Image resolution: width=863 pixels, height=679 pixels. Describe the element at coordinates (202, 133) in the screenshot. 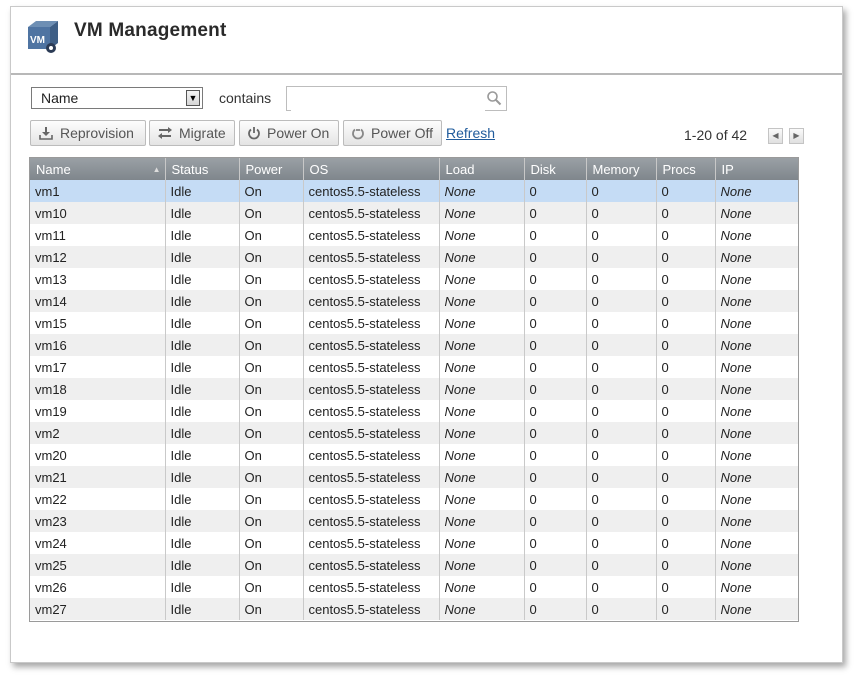

I see `migrate-label: Migrate` at that location.